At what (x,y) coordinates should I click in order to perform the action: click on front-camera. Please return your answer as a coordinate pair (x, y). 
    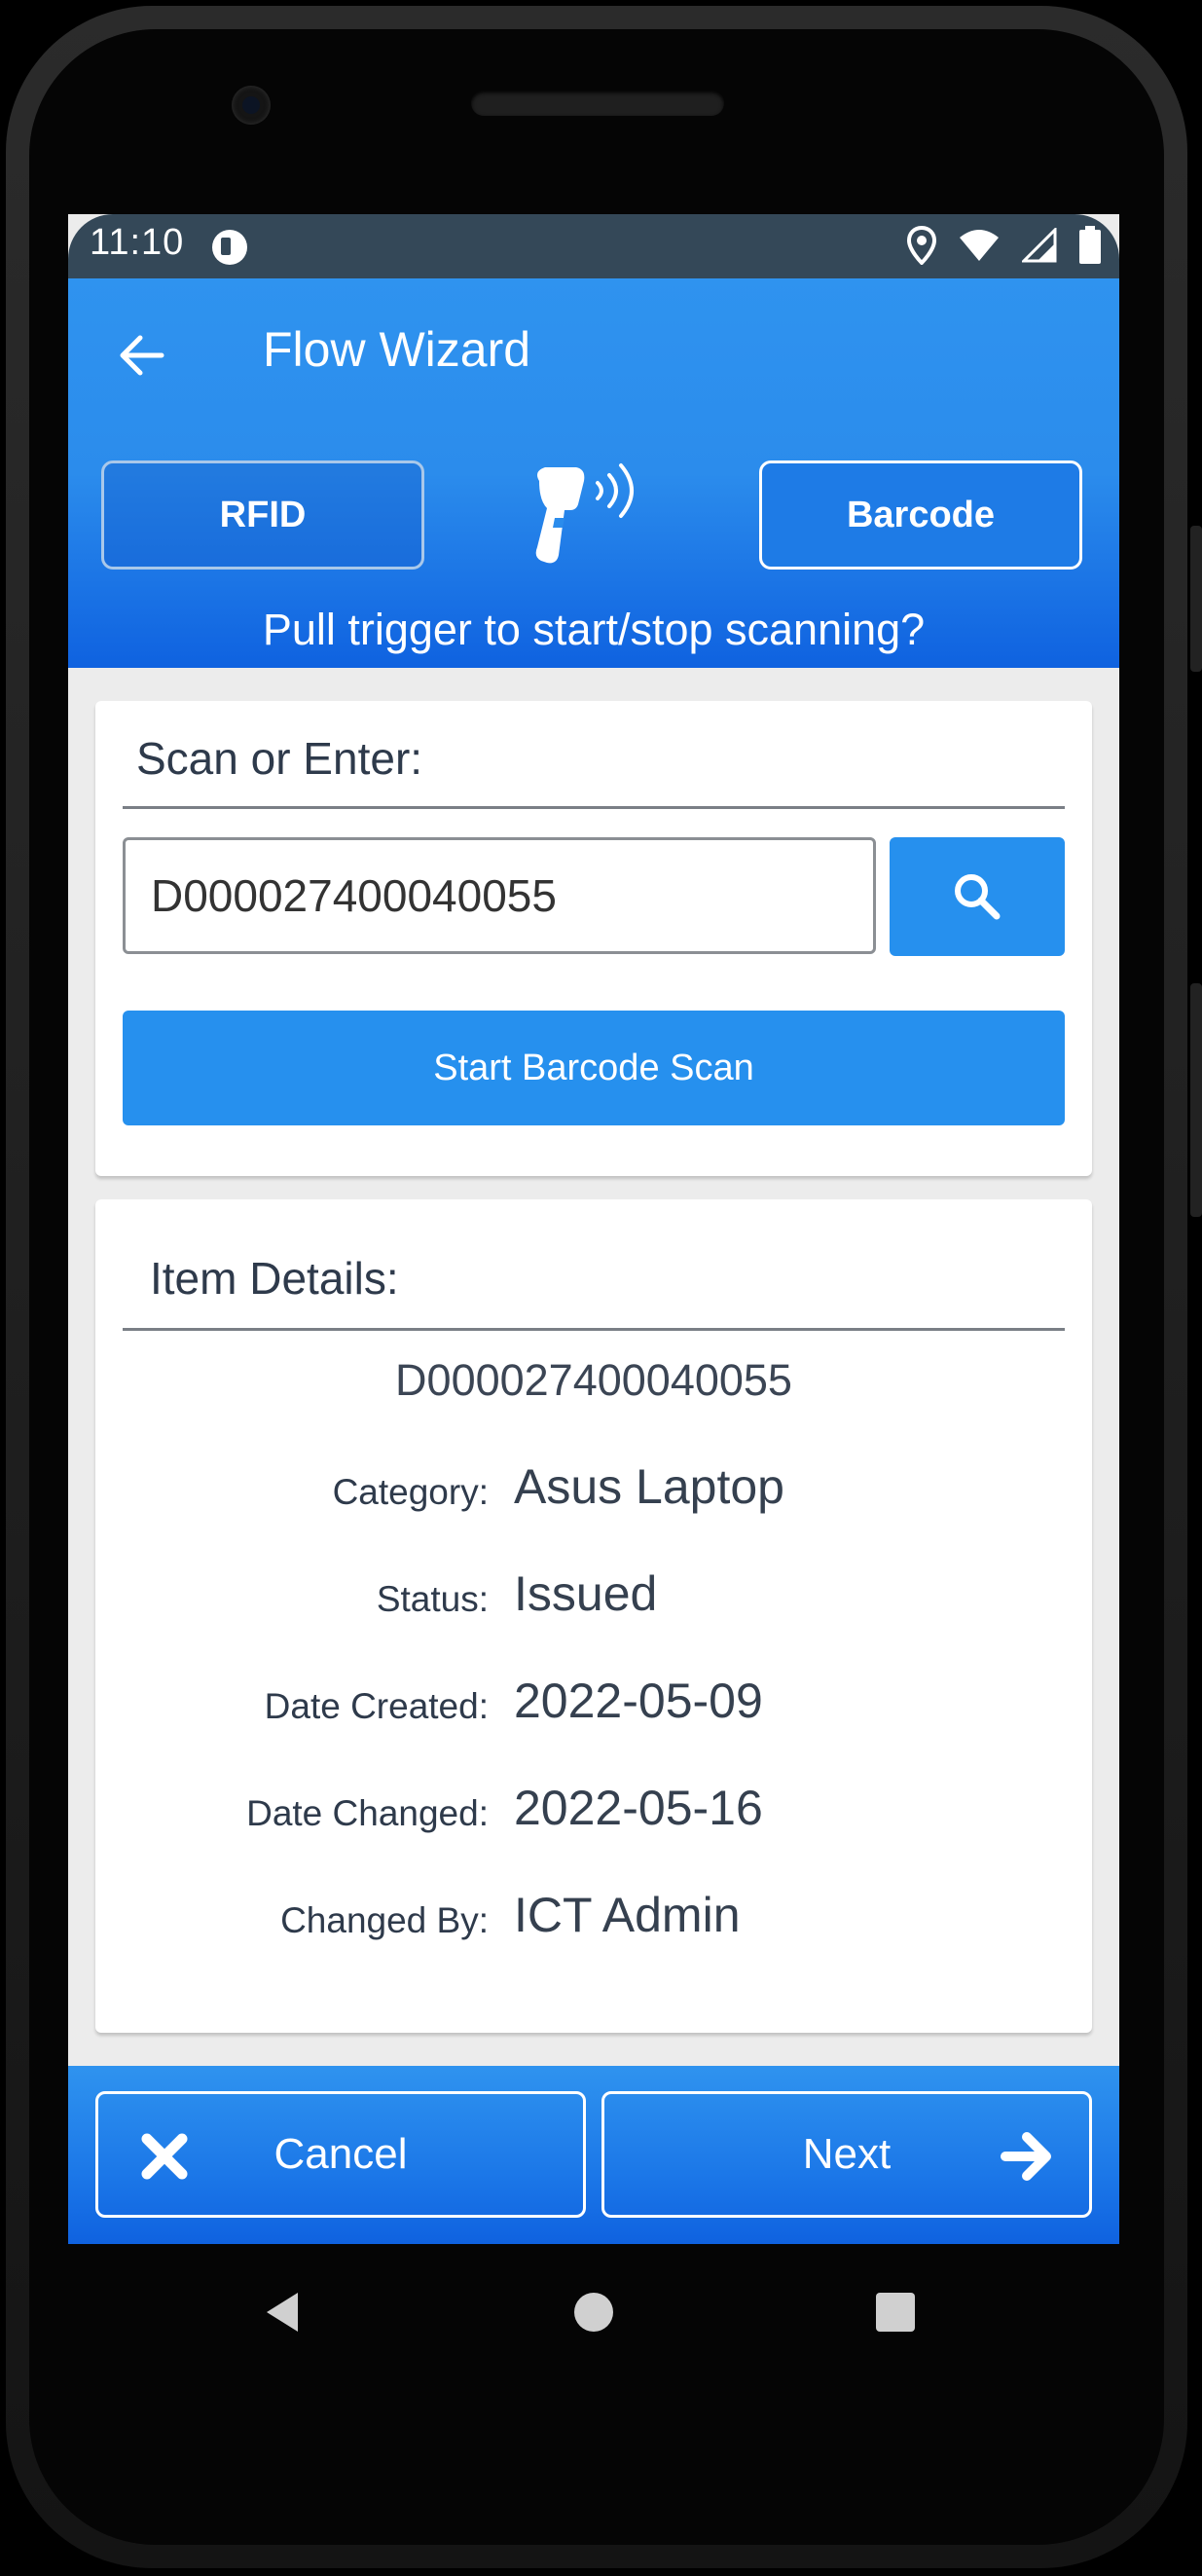
    Looking at the image, I should click on (251, 105).